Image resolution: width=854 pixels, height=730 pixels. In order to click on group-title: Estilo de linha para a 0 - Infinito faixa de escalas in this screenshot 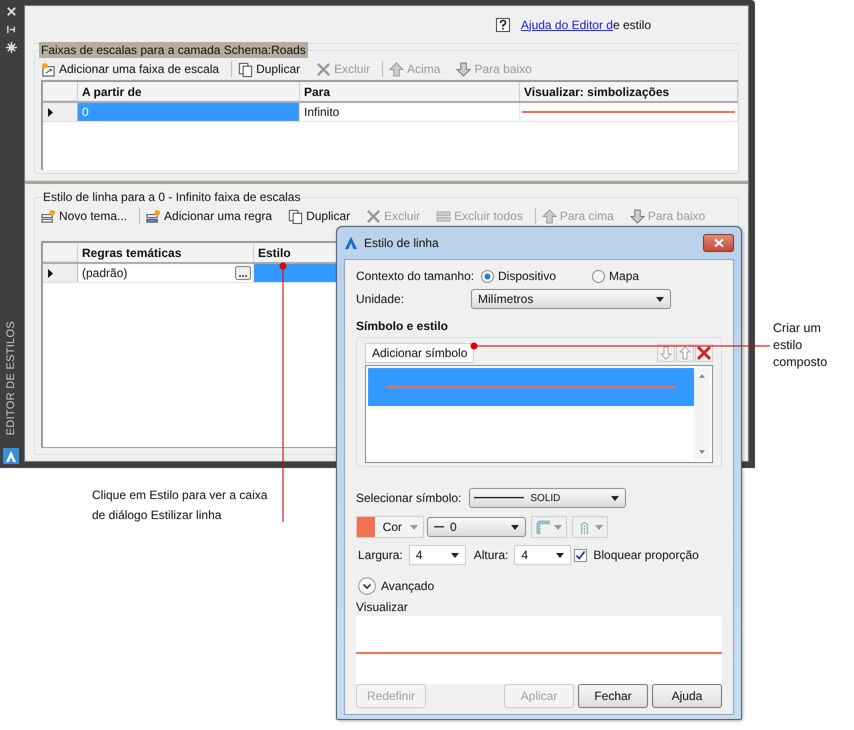, I will do `click(172, 197)`.